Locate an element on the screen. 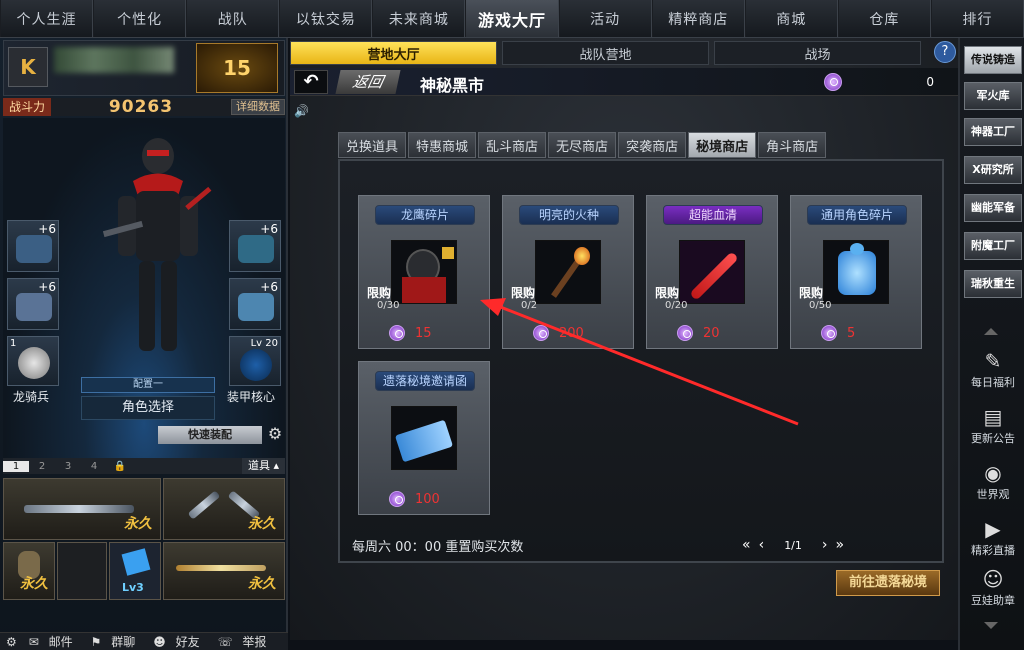  nav-tab-mall: 商城 is located at coordinates (791, 18).